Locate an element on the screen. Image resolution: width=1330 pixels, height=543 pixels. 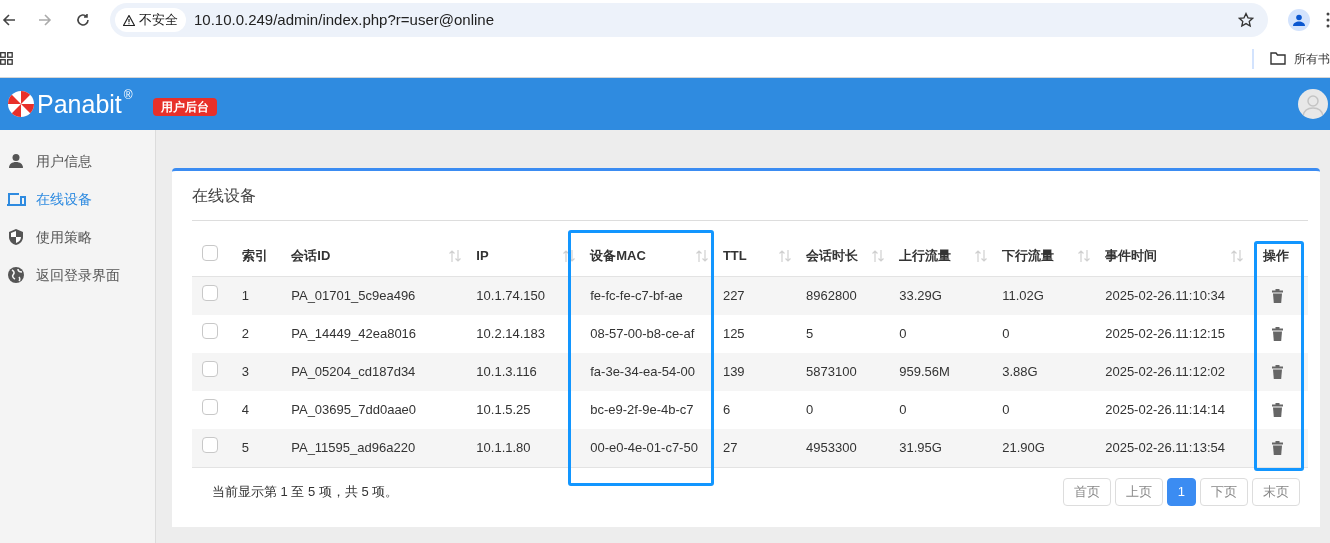
page-button: 末页 is located at coordinates (1276, 492).